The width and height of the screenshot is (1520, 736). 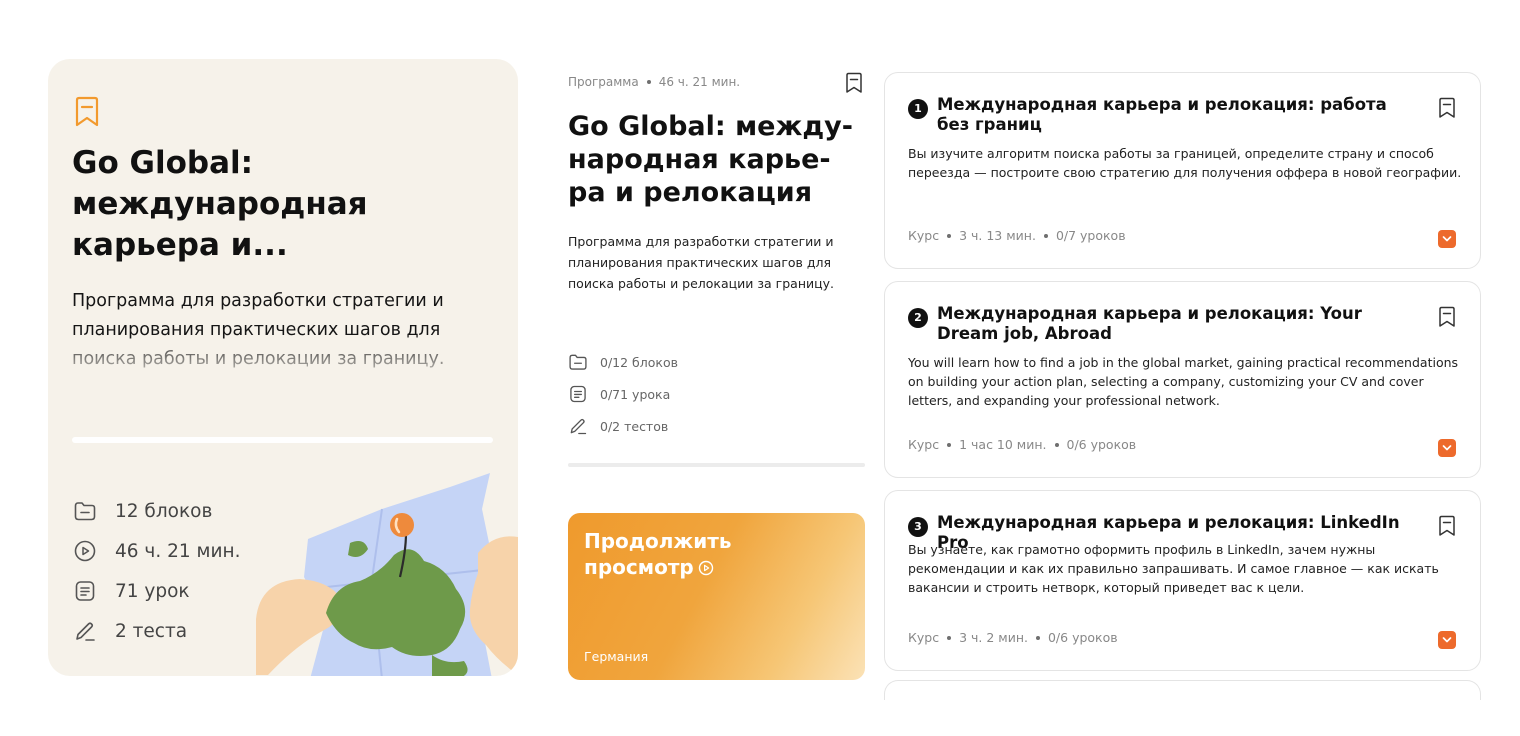 What do you see at coordinates (993, 637) in the screenshot?
I see `course-duration: 3 ч. 2 мин.` at bounding box center [993, 637].